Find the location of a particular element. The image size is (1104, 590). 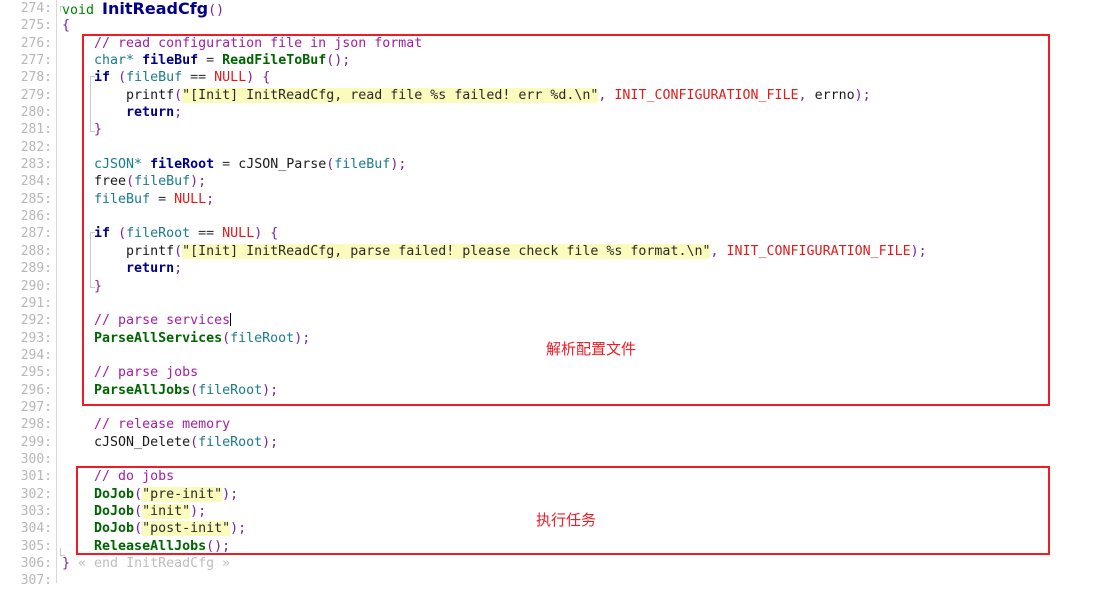

code-line-287: if (fileRoot == NULL) { is located at coordinates (581, 233).